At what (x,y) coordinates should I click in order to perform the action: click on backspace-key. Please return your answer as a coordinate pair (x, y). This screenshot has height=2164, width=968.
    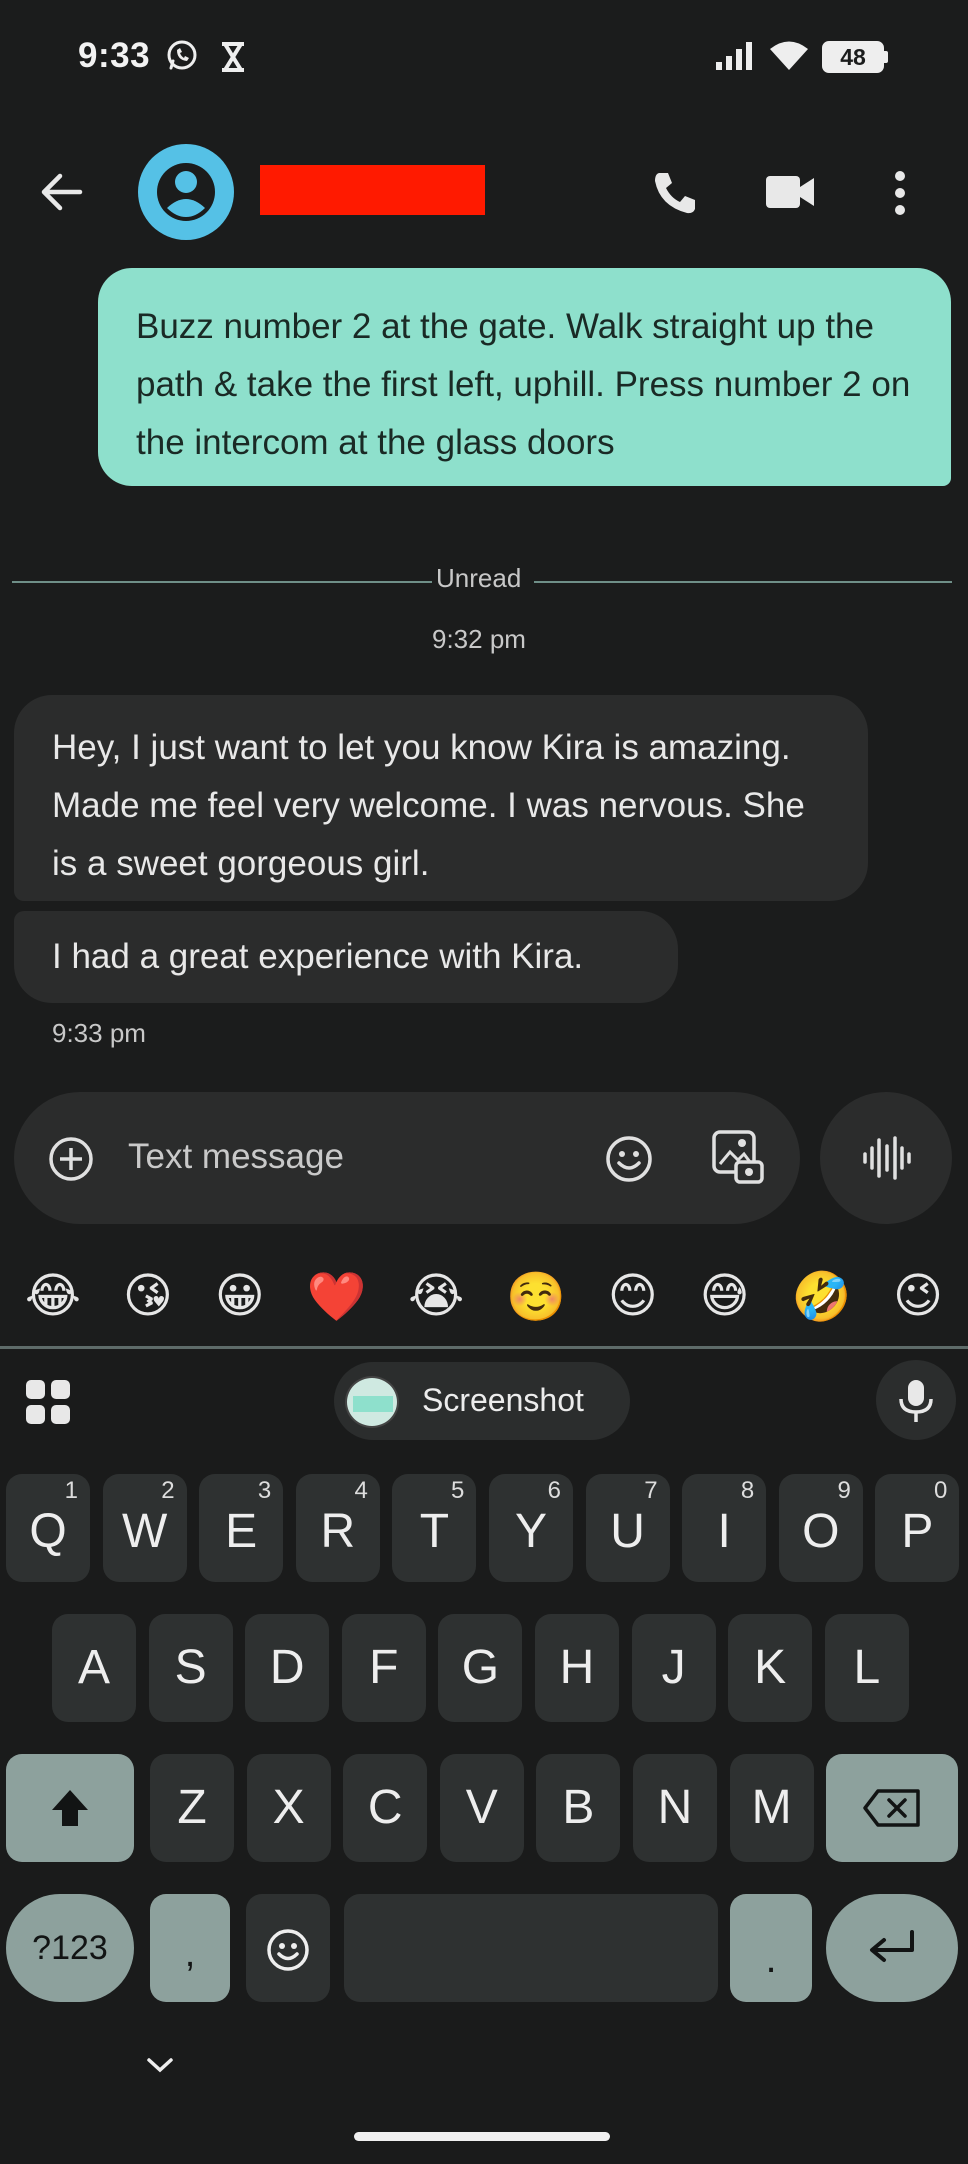
    Looking at the image, I should click on (892, 1808).